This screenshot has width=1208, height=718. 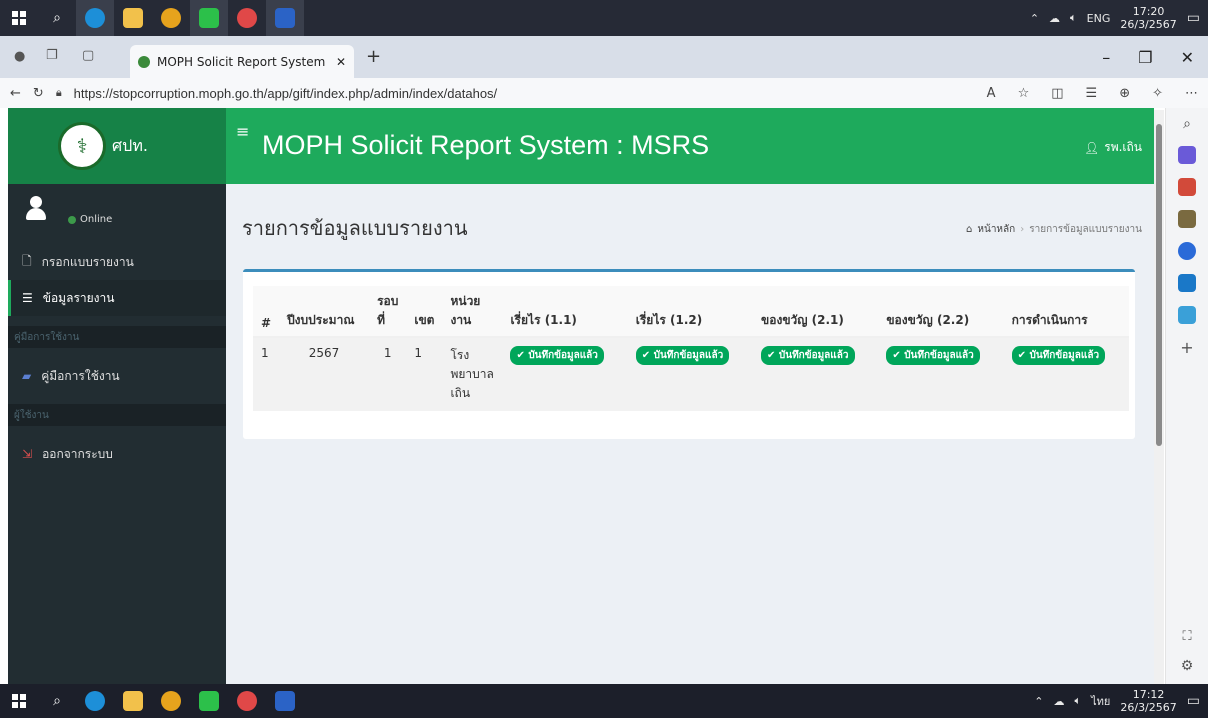 What do you see at coordinates (1187, 283) in the screenshot?
I see `edge-outlook-icon` at bounding box center [1187, 283].